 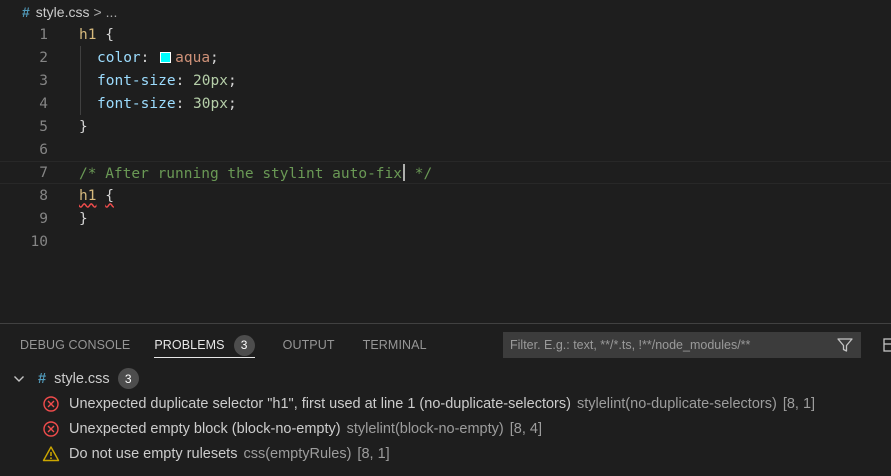 I want to click on line-number: 6, so click(x=43, y=149).